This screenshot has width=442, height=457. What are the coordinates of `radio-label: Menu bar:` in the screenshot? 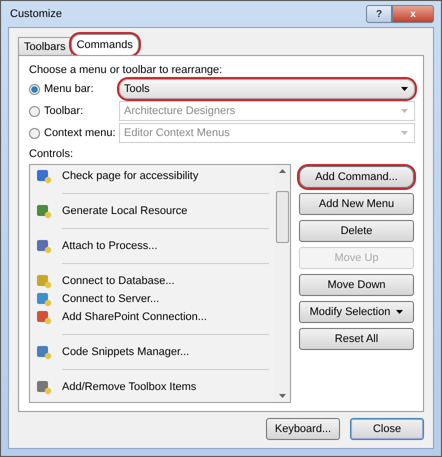 It's located at (69, 89).